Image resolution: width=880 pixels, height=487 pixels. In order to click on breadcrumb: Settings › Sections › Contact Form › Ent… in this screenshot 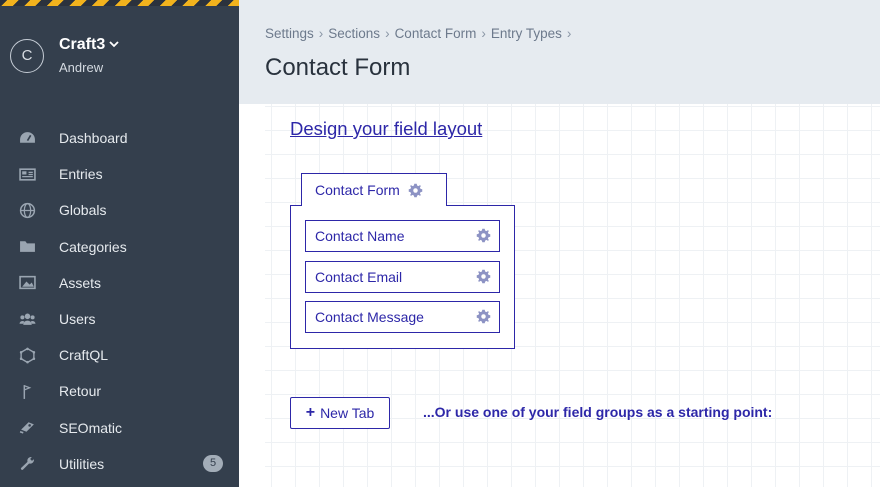, I will do `click(420, 33)`.